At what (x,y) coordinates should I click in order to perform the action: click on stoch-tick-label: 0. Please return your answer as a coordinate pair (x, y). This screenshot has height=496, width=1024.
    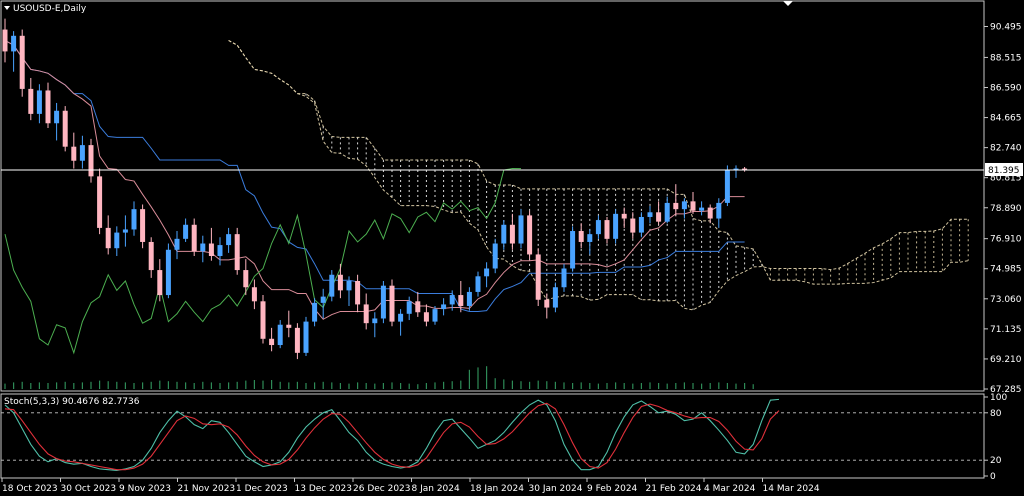
    Looking at the image, I should click on (993, 477).